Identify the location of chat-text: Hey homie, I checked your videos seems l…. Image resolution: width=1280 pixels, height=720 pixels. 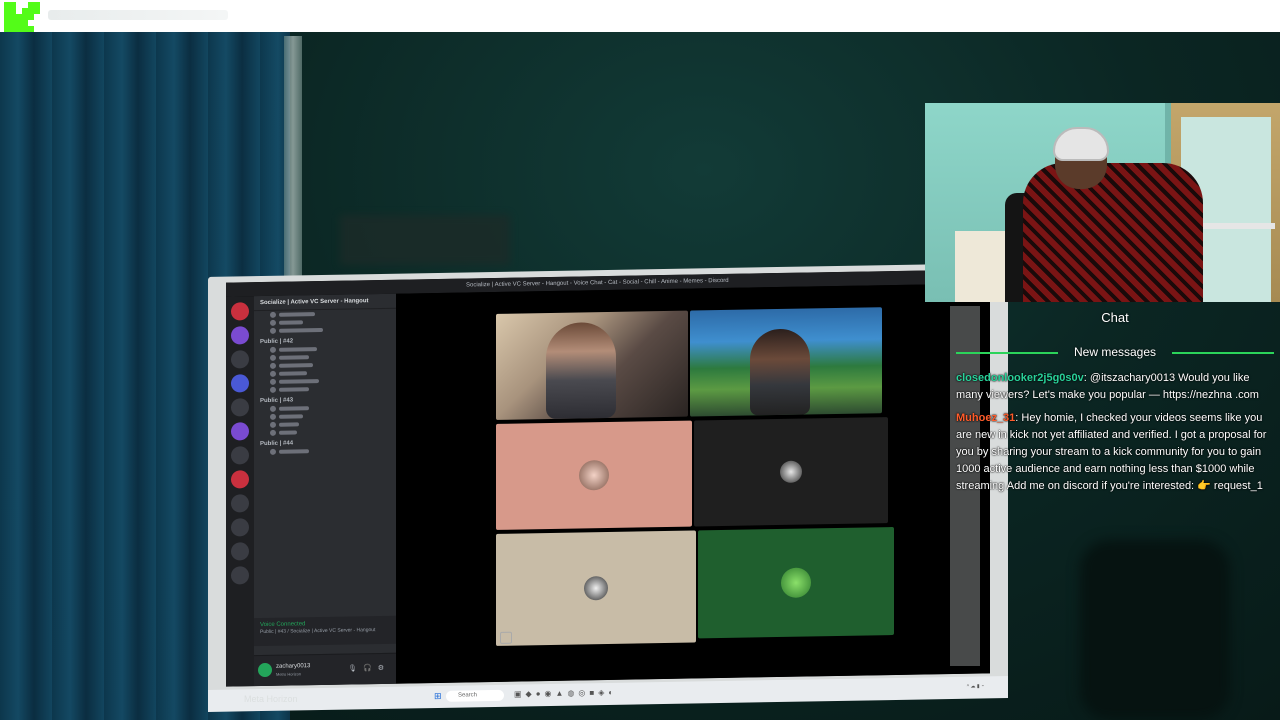
(1111, 452).